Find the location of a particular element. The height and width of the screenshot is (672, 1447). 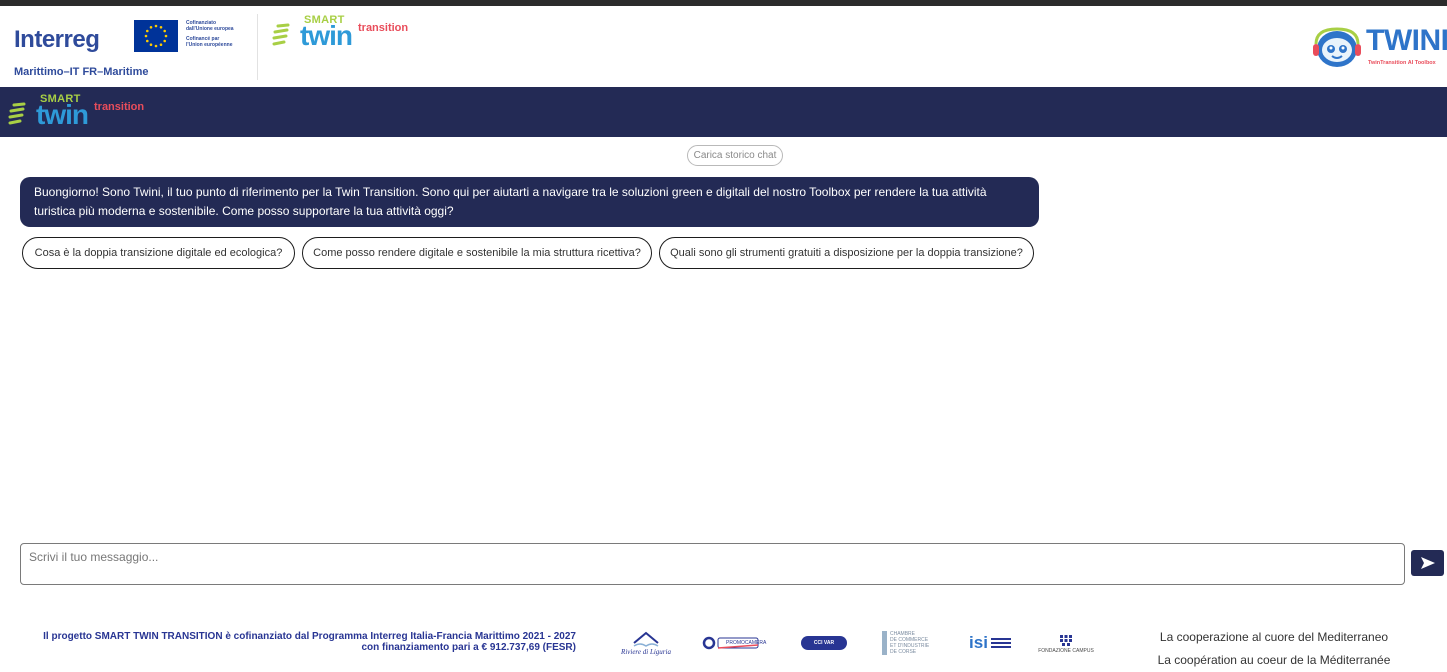

partner-logo-campus: FONDAZIONE CAMPUS is located at coordinates (1066, 643).